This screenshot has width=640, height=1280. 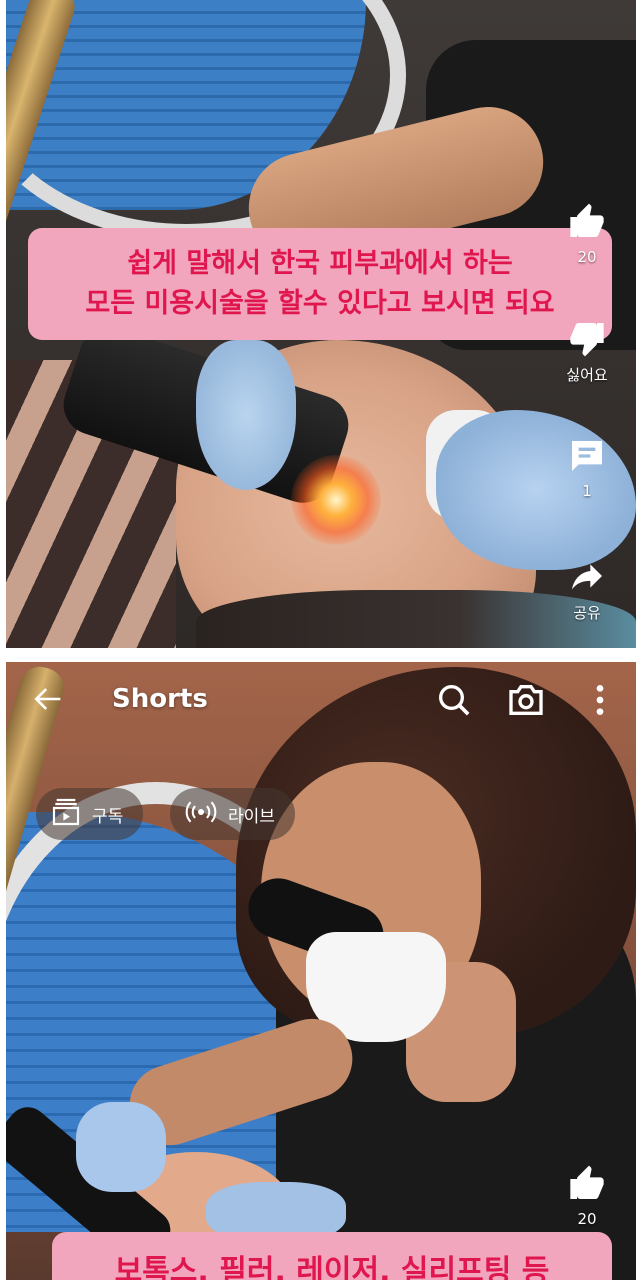 I want to click on share-icon, so click(x=587, y=576).